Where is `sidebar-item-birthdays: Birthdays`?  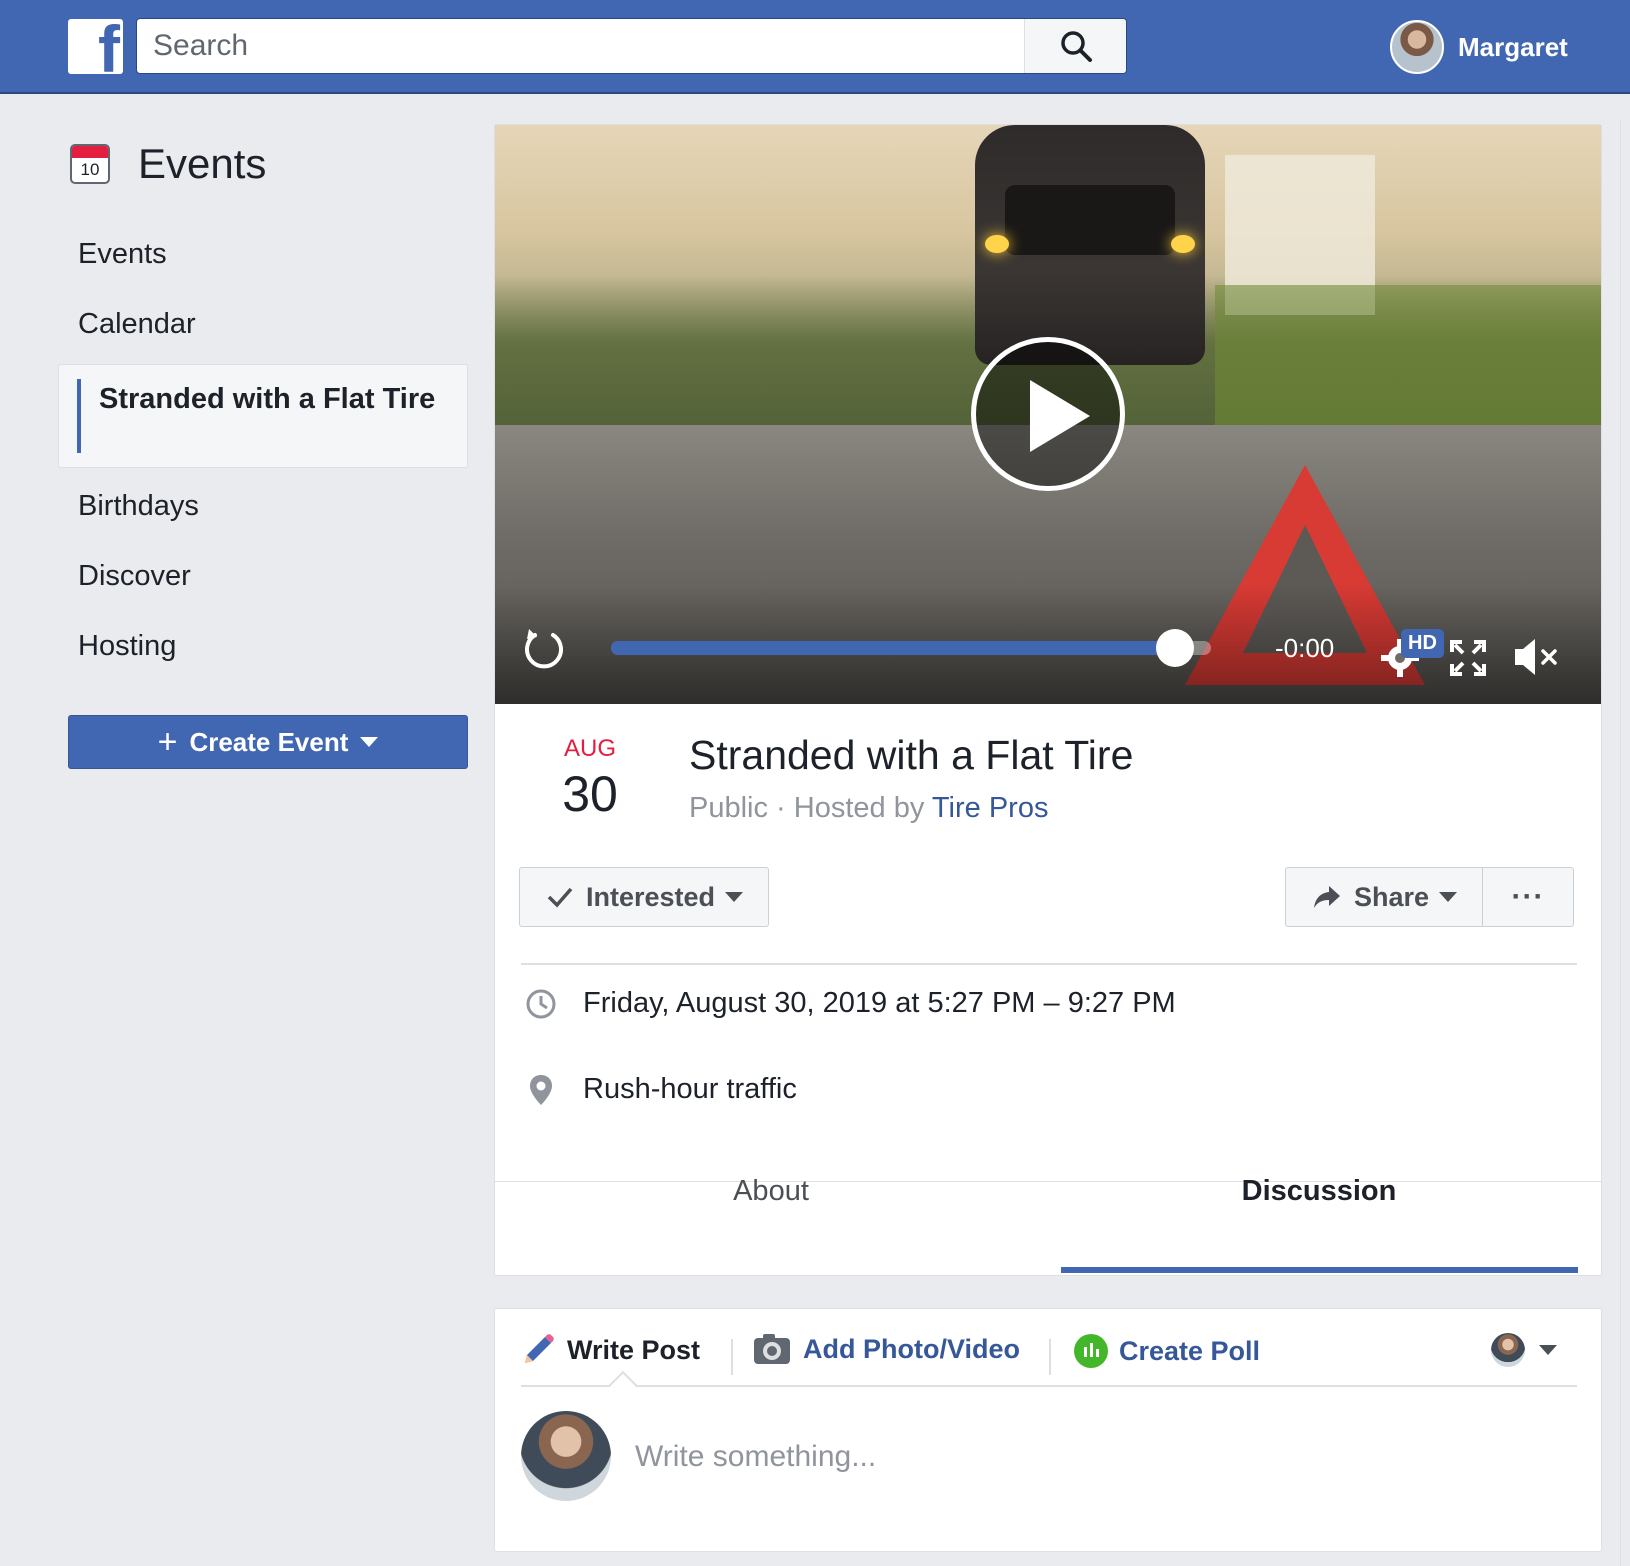 sidebar-item-birthdays: Birthdays is located at coordinates (138, 506).